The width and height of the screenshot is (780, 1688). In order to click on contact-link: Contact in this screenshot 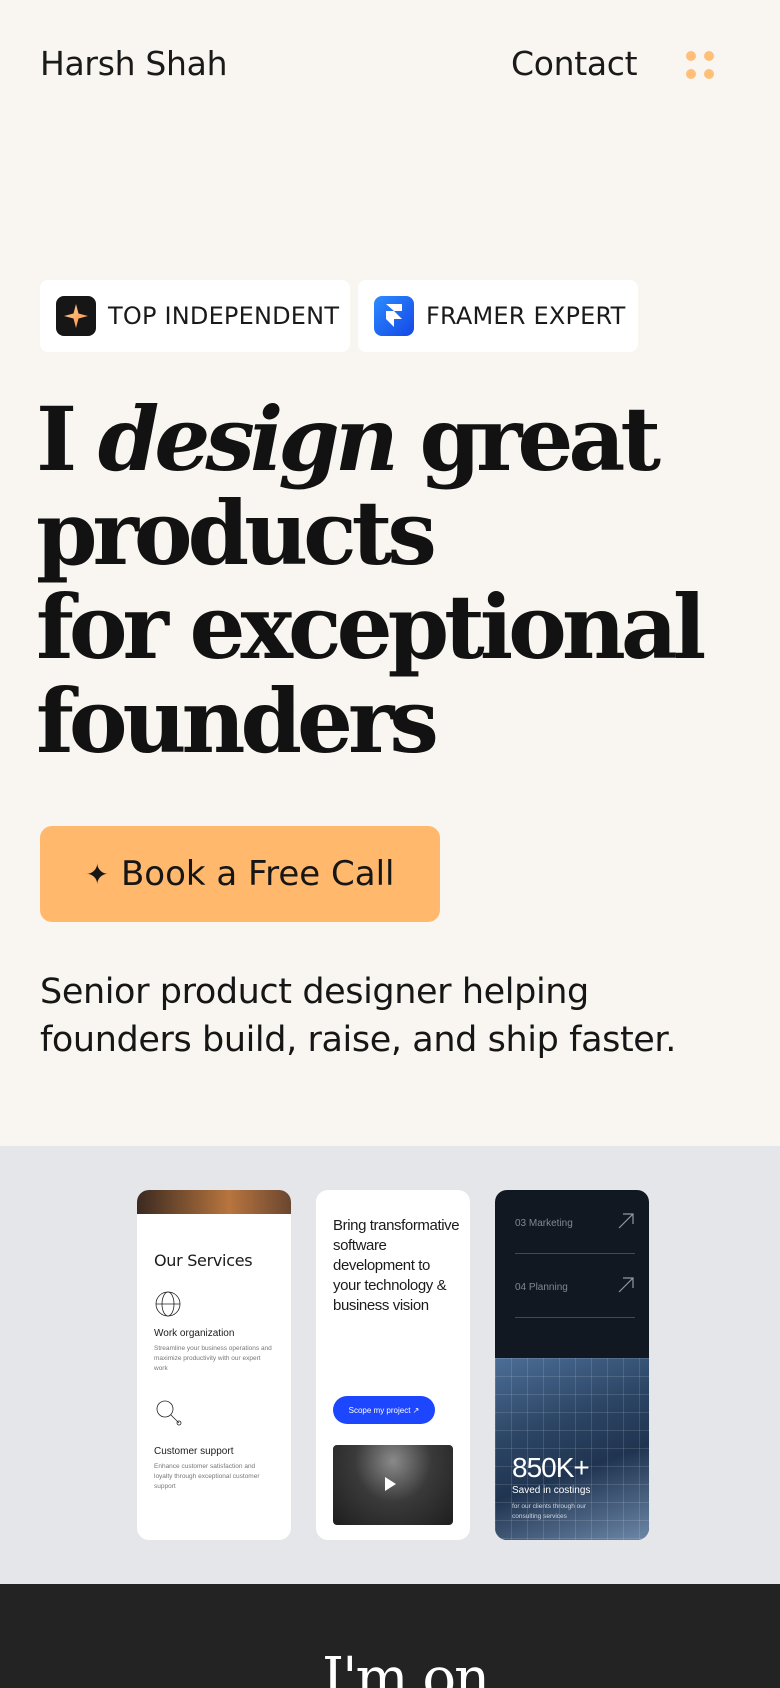, I will do `click(574, 63)`.